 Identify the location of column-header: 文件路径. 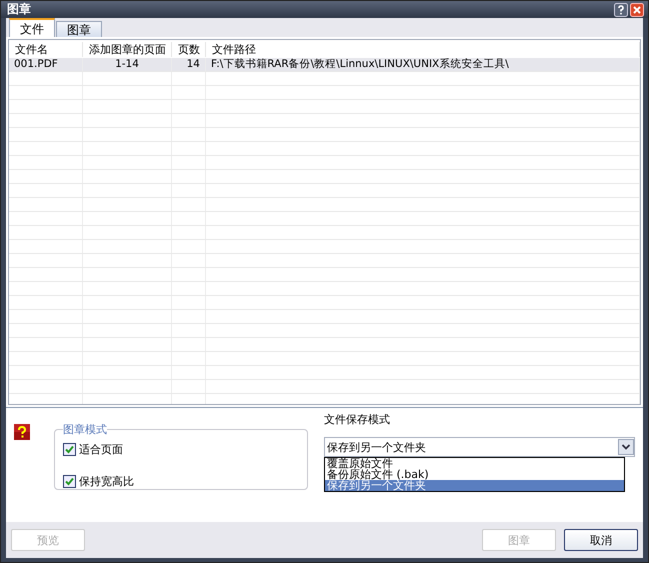
(423, 49).